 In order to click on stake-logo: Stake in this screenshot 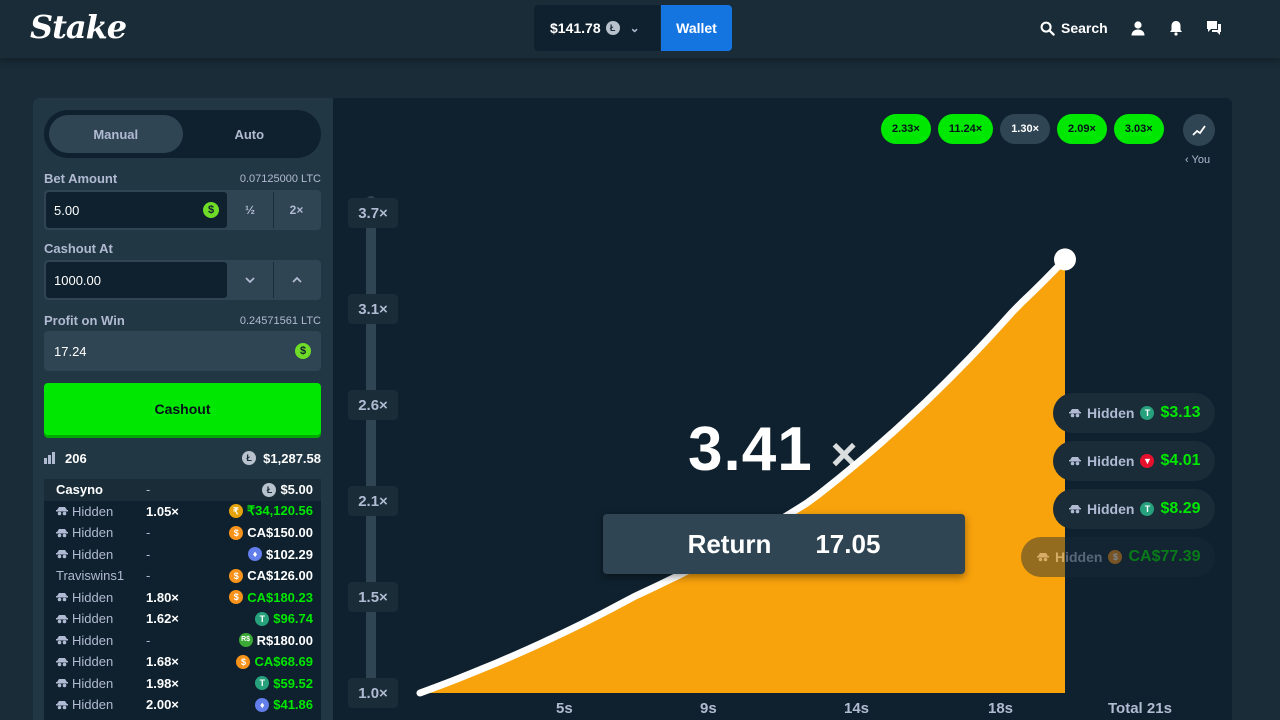, I will do `click(78, 27)`.